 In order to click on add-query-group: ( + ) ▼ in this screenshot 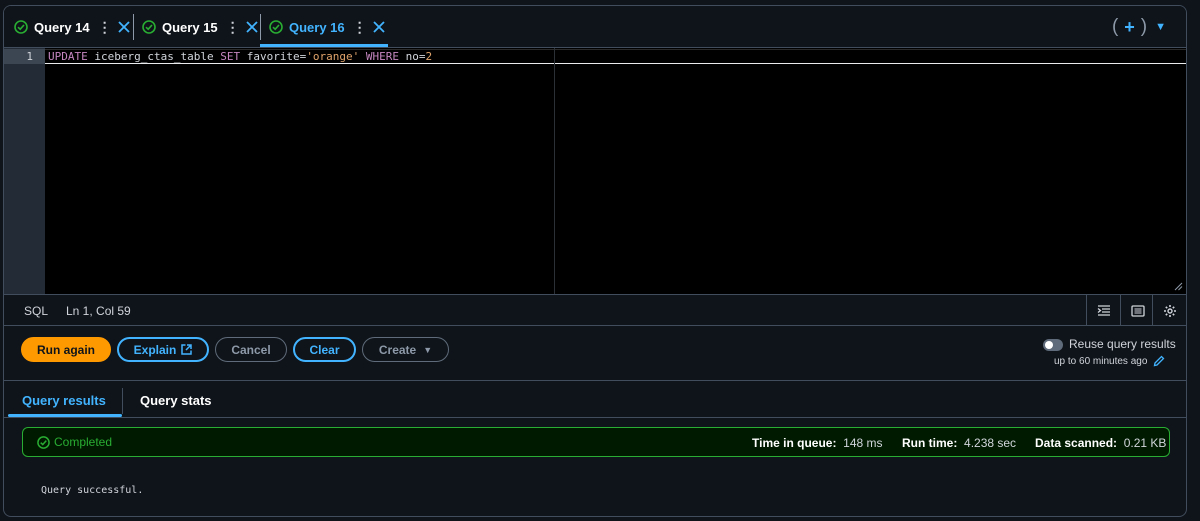, I will do `click(1139, 27)`.